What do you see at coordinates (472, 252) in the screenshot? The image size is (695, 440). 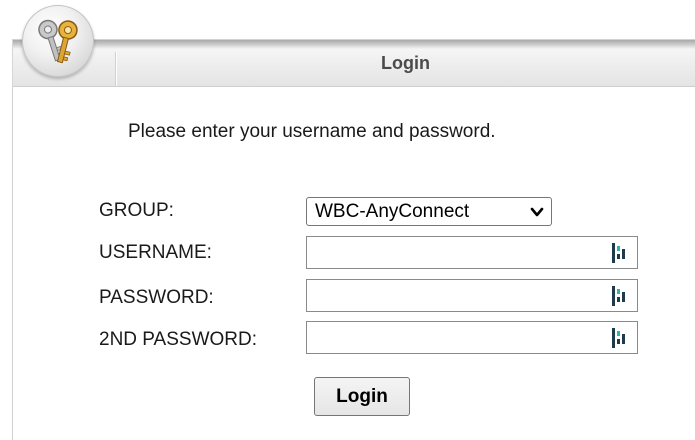 I see `username-field` at bounding box center [472, 252].